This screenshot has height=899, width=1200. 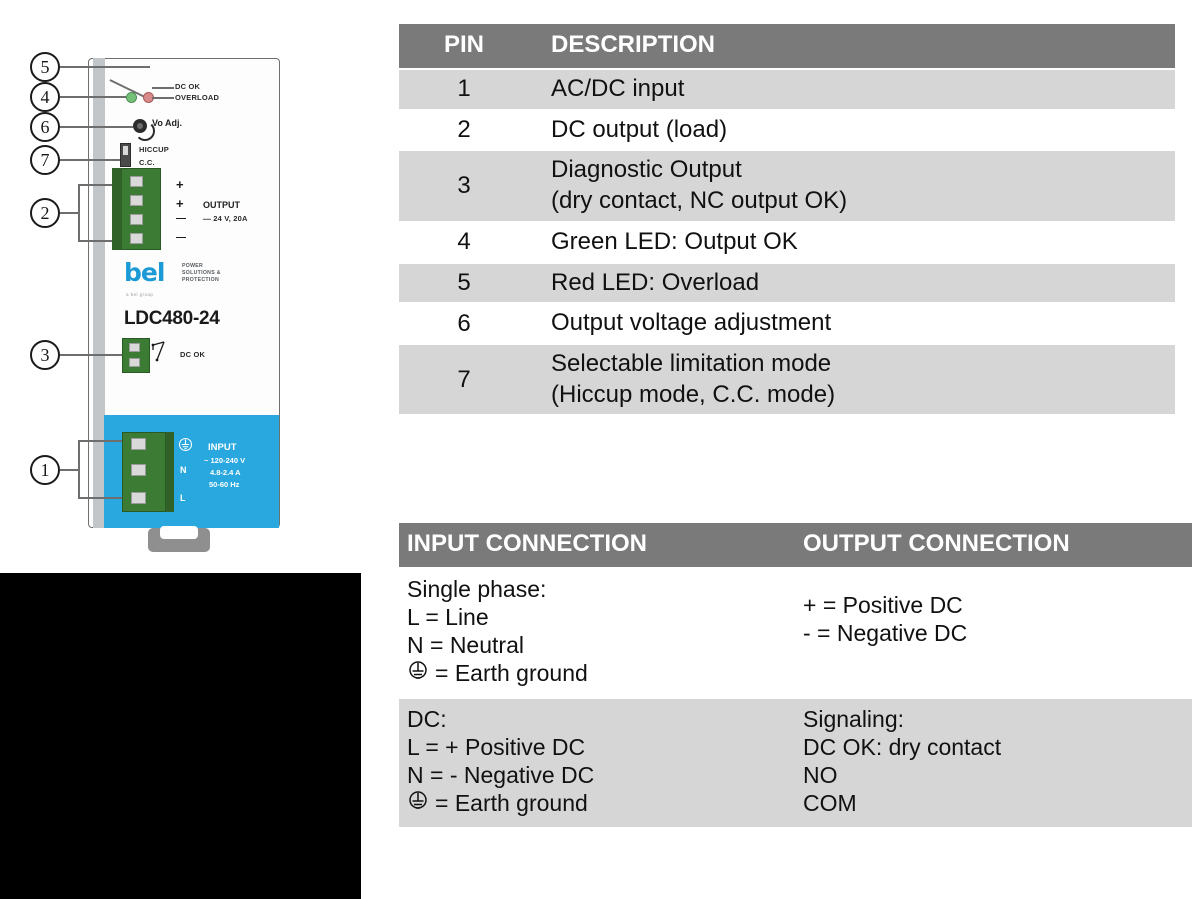 I want to click on pin-number: 7, so click(x=464, y=380).